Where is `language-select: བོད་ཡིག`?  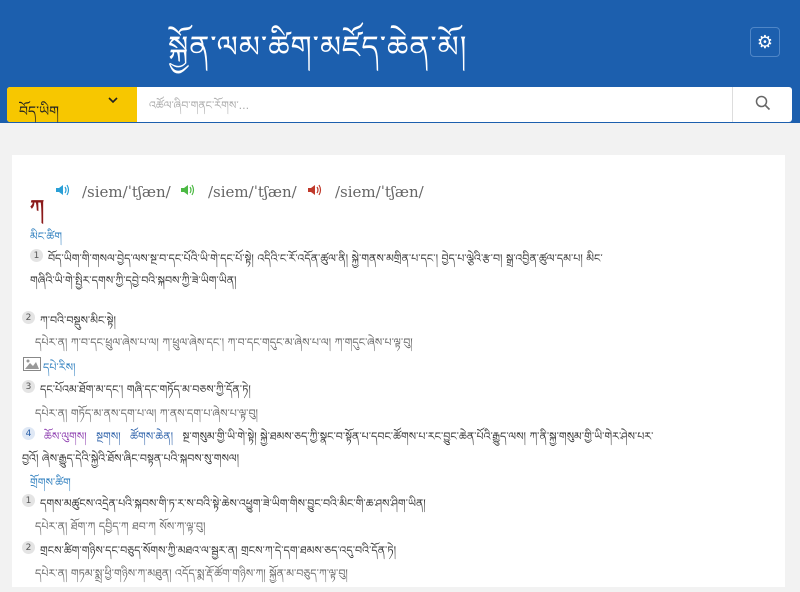
language-select: བོད་ཡིག is located at coordinates (72, 104).